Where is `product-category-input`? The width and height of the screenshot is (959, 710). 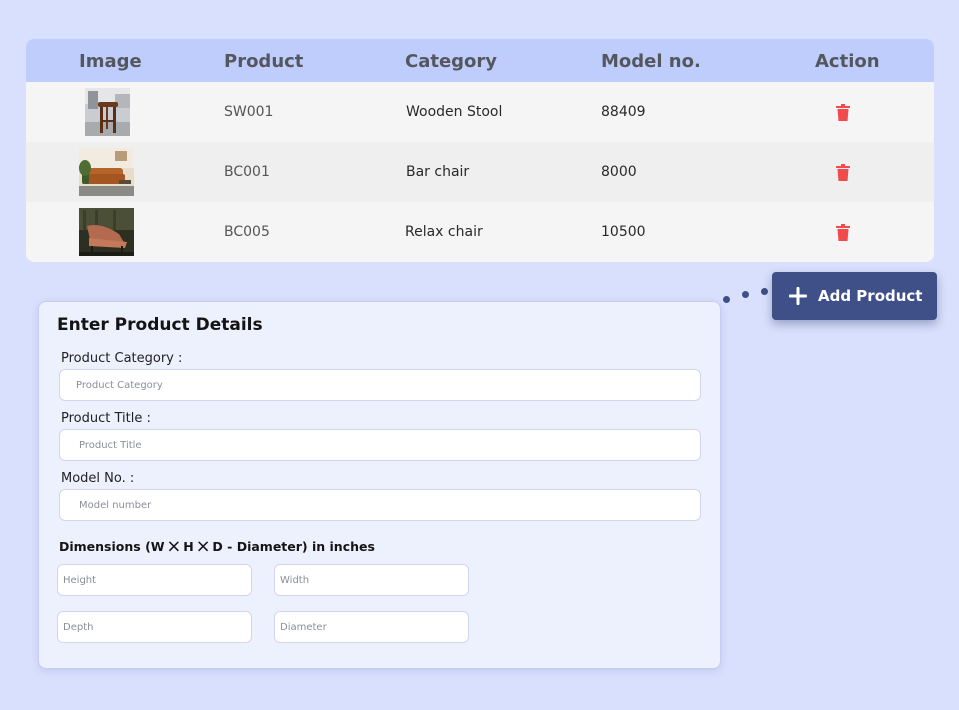
product-category-input is located at coordinates (380, 385).